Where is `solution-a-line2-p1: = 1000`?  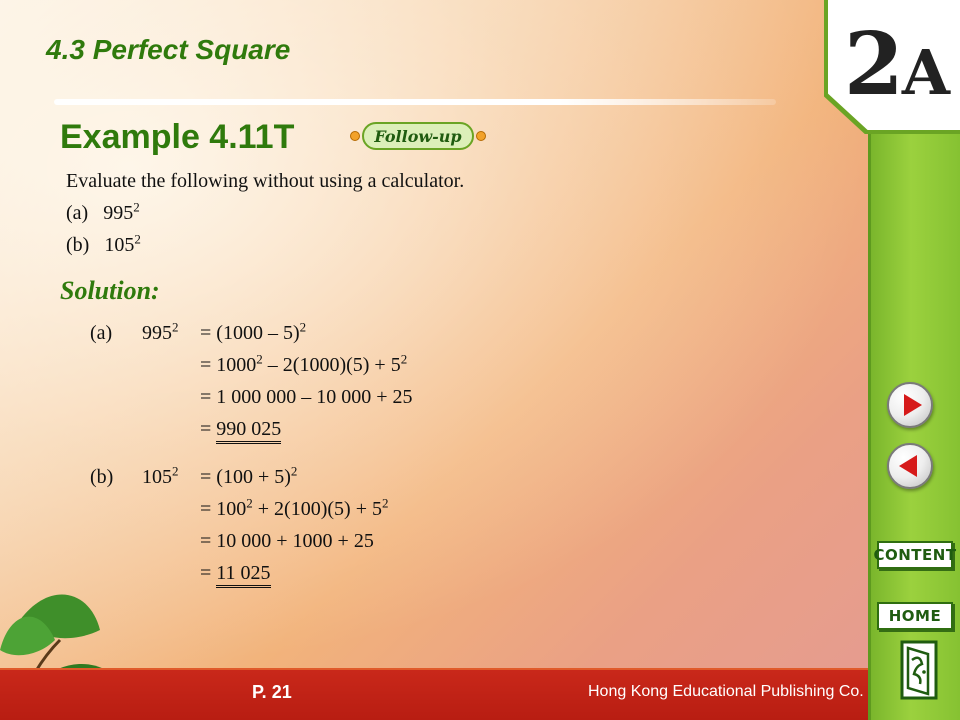
solution-a-line2-p1: = 1000 is located at coordinates (228, 365).